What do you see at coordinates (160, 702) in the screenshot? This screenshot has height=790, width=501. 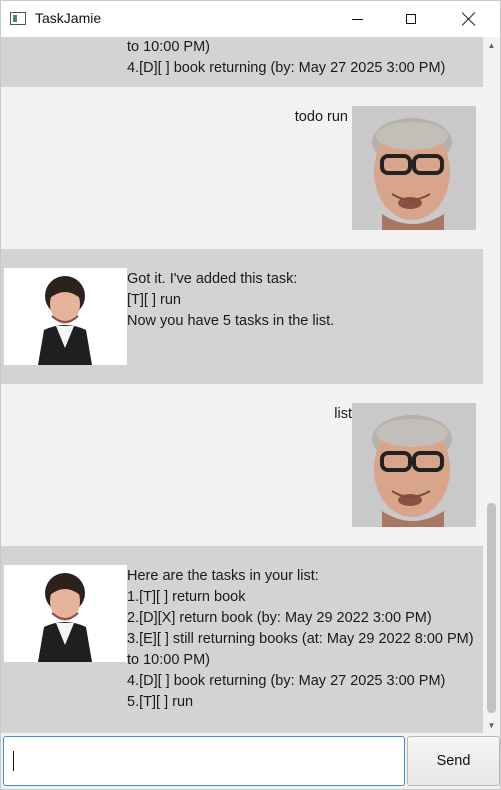 I see `message-line: 5.[T][ ] run` at bounding box center [160, 702].